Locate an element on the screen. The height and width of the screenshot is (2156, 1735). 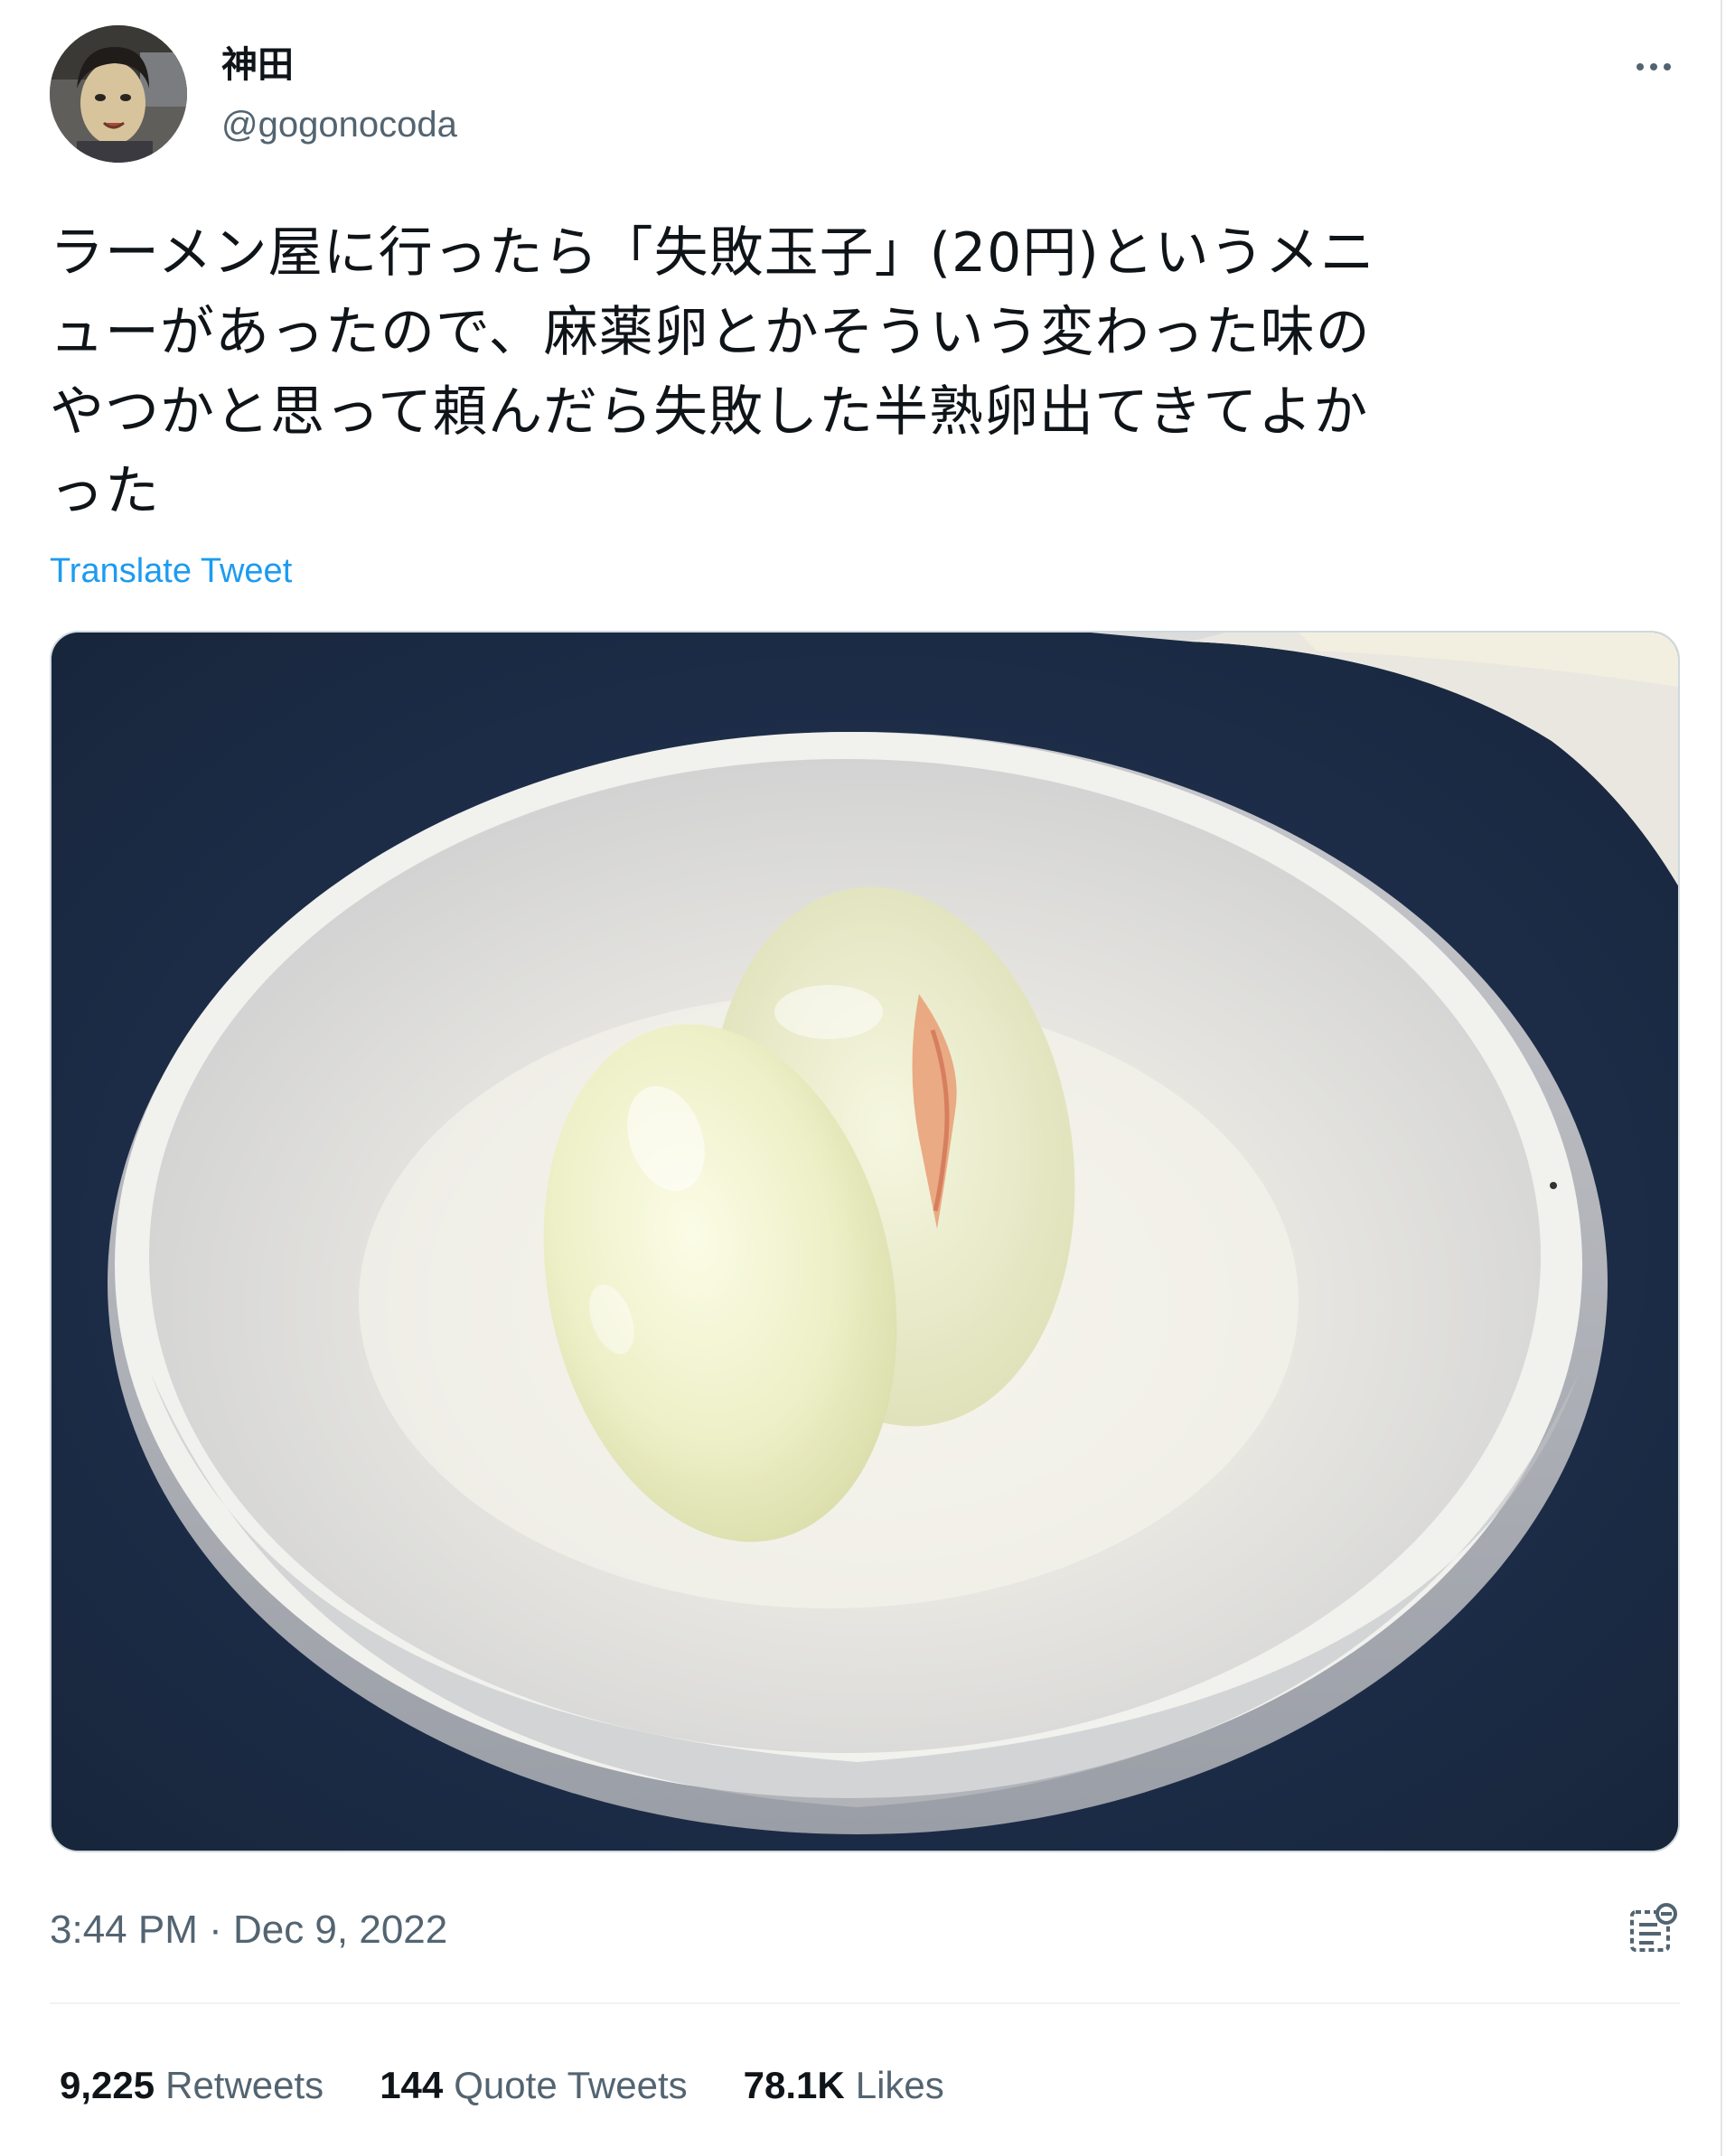
tweet-text-line: ューがあったので、麻薬卵とかそういう変わった味の is located at coordinates (711, 332).